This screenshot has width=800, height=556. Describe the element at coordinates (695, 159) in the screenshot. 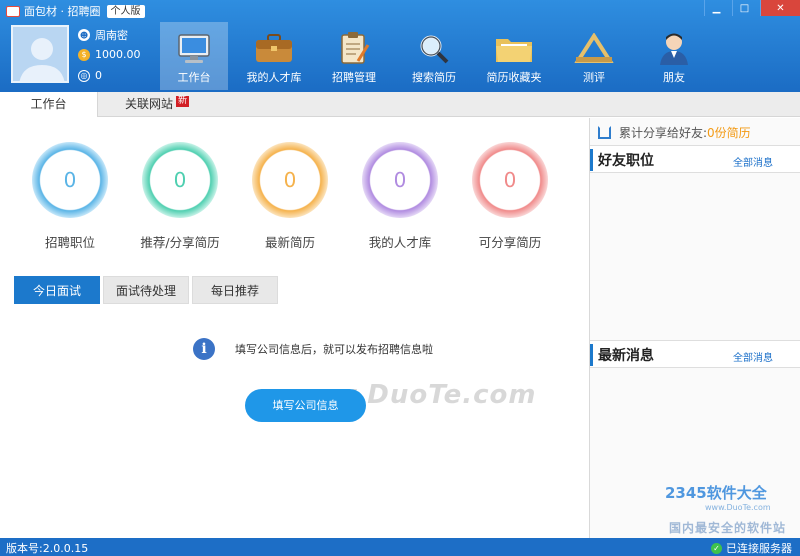

I see `friends-jobs-header: 好友职位 全部消息` at that location.